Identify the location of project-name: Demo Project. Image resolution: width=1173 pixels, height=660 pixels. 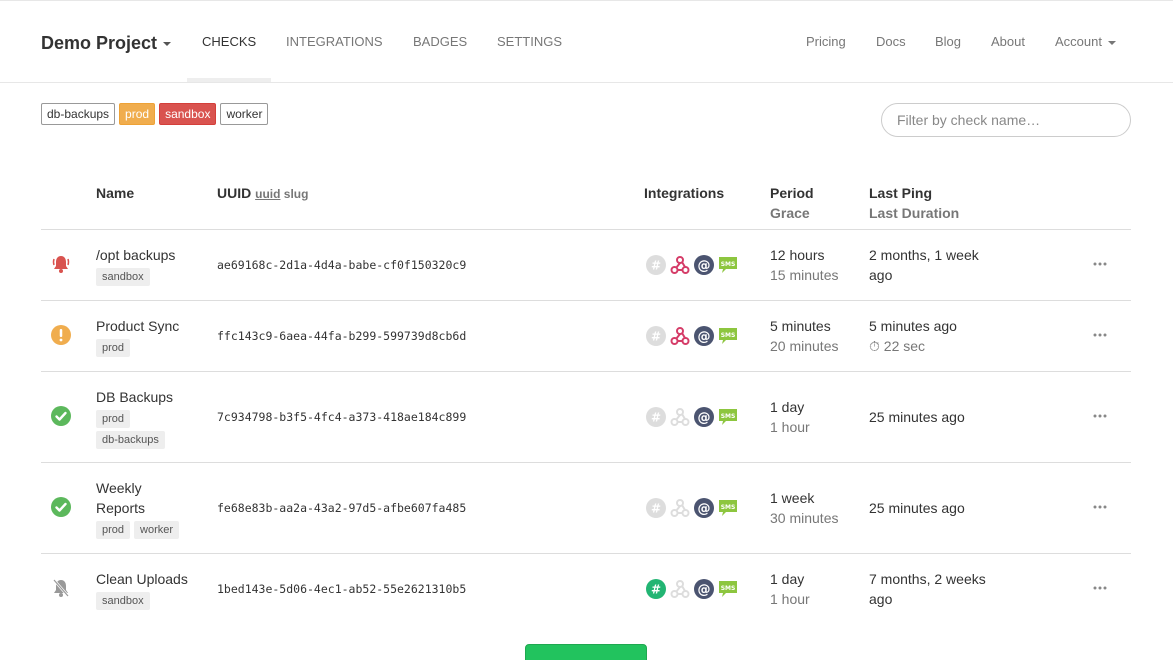
(99, 43).